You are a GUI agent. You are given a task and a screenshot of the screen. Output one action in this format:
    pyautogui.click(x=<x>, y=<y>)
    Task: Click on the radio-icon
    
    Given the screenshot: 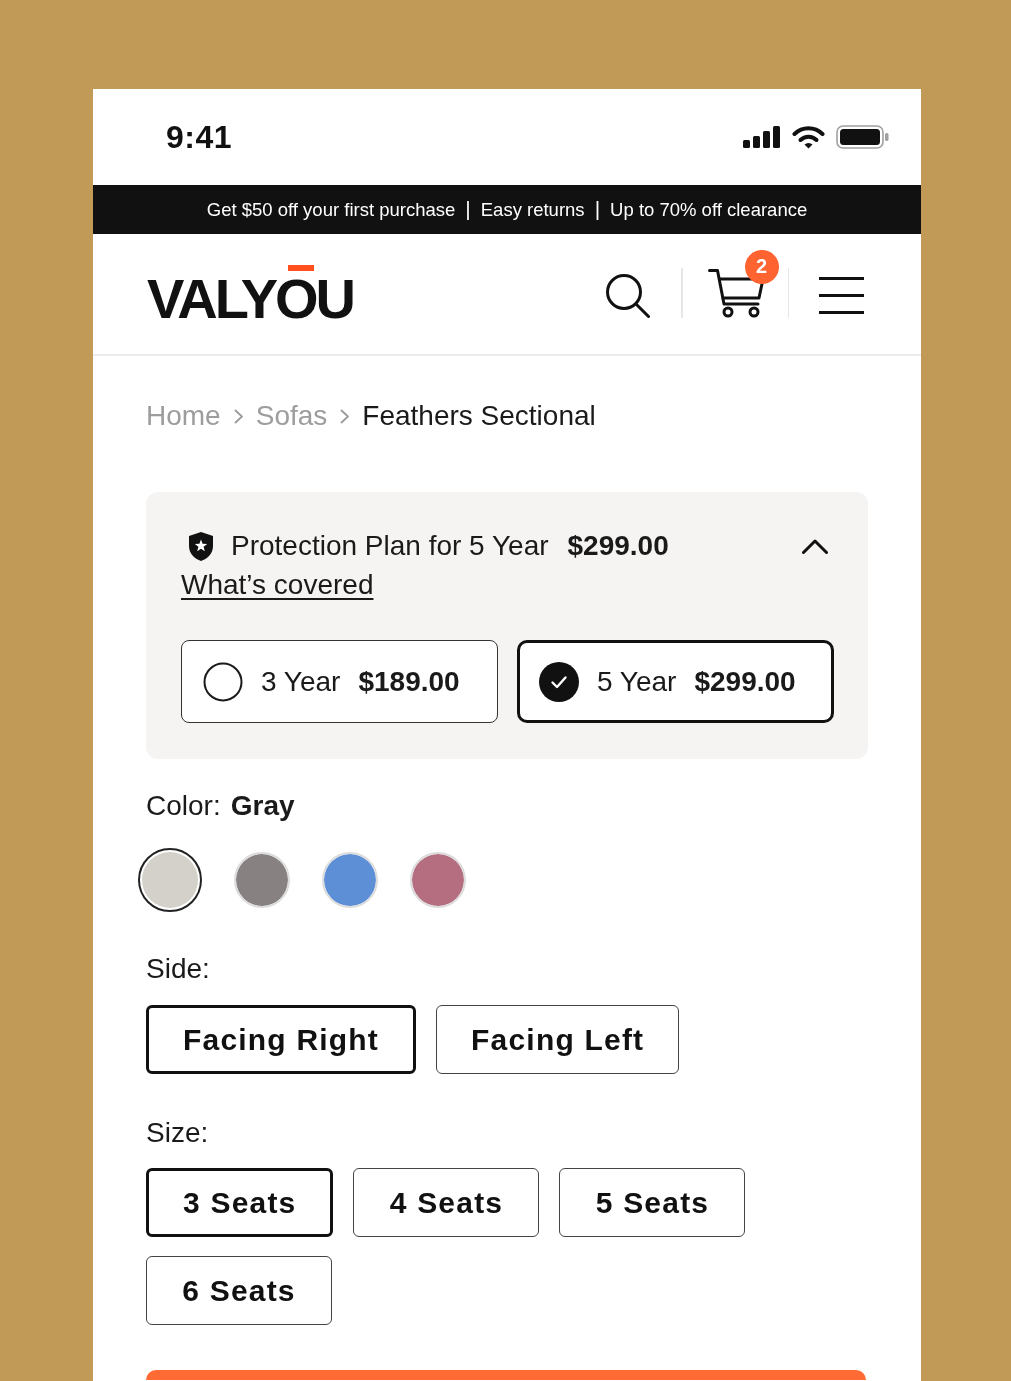 What is the action you would take?
    pyautogui.click(x=223, y=681)
    